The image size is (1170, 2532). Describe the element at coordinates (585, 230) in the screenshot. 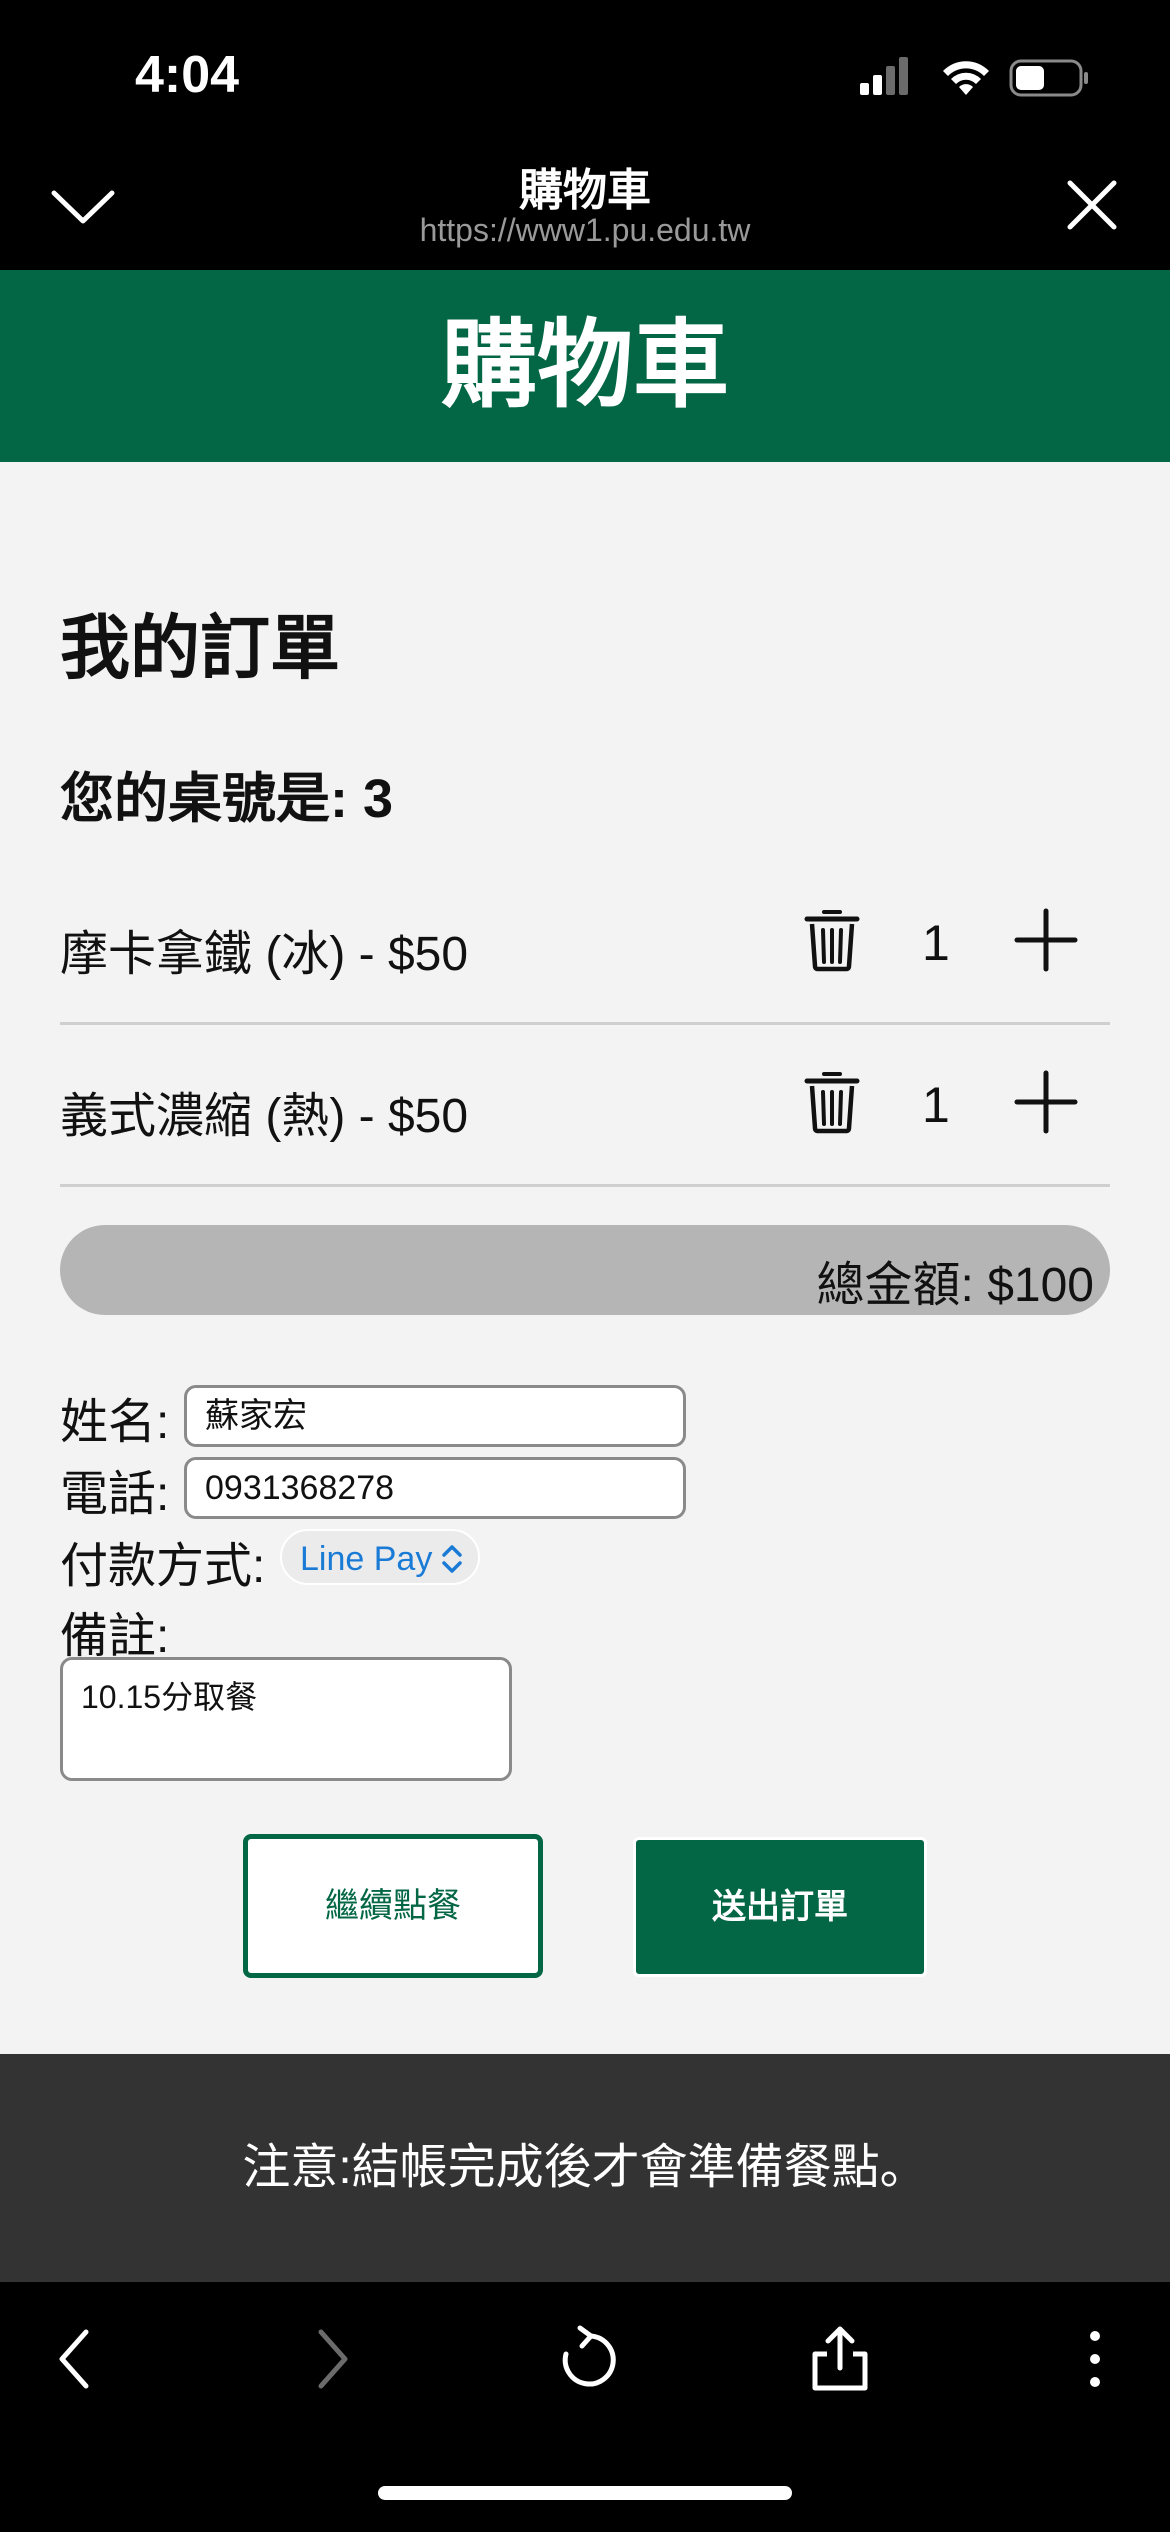

I see `browser-url: https://www1.pu.edu.tw` at that location.